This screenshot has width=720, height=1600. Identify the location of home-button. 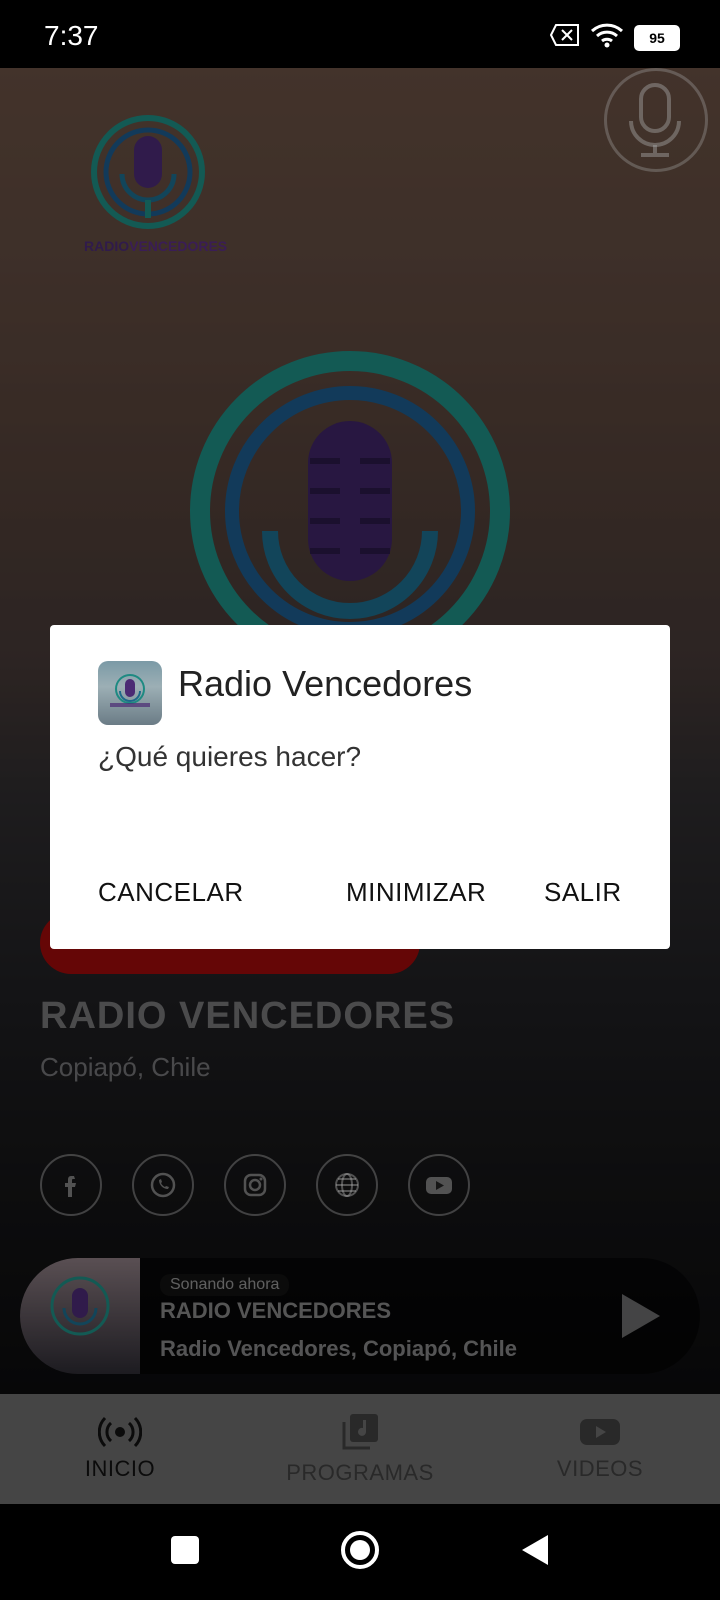
(360, 1552).